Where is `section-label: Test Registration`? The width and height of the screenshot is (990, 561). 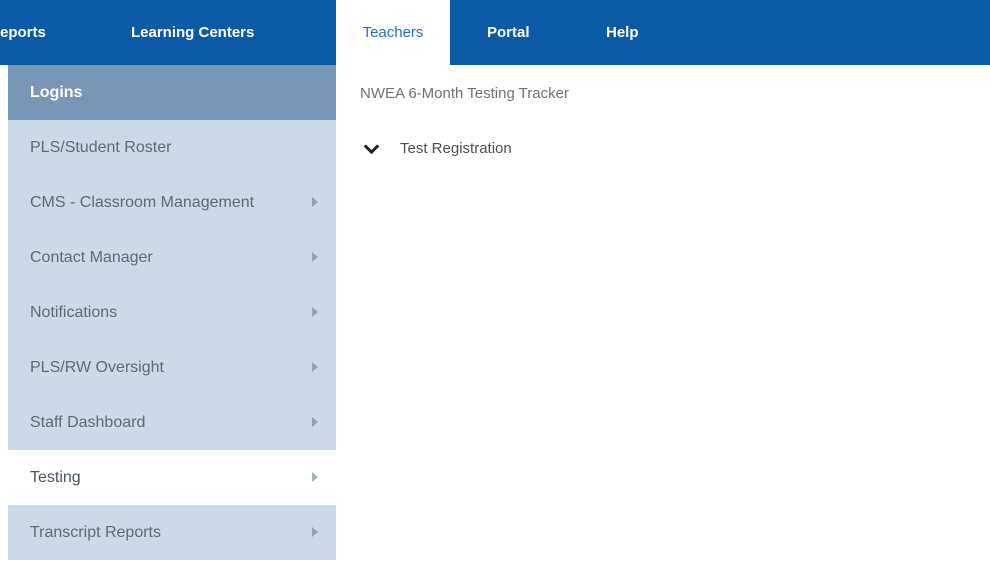
section-label: Test Registration is located at coordinates (456, 149).